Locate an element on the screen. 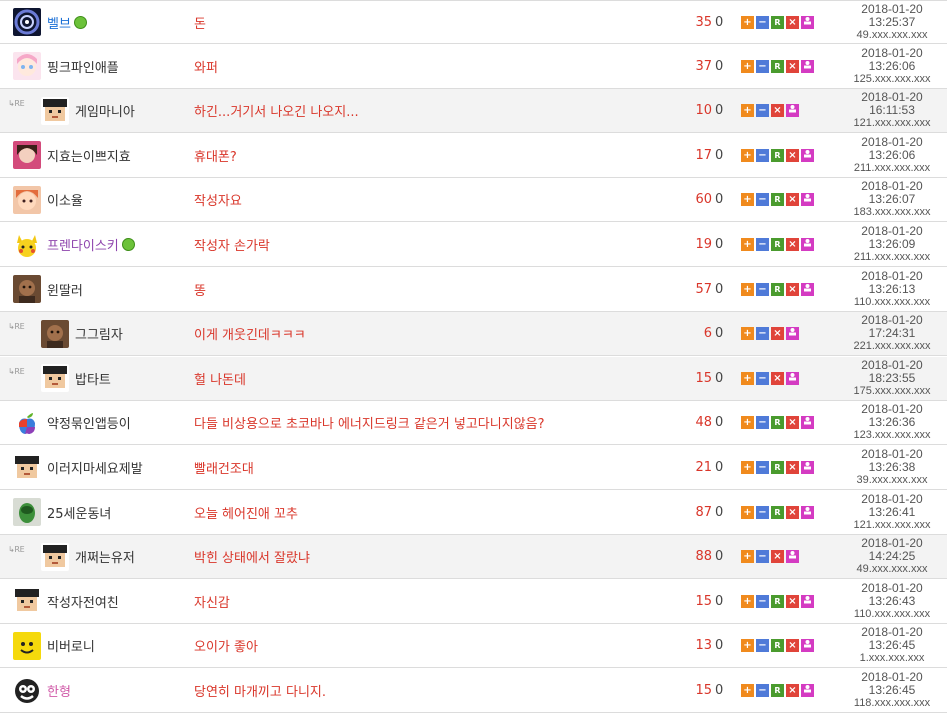  author-name: 개쩌는유저 is located at coordinates (105, 556).